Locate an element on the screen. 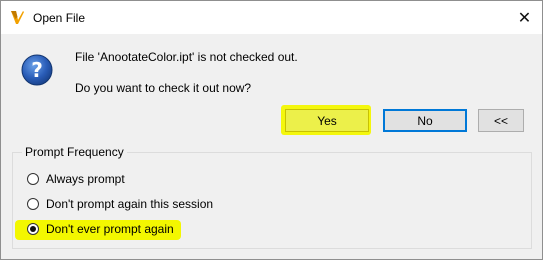 The height and width of the screenshot is (260, 543). no-button: No is located at coordinates (425, 120).